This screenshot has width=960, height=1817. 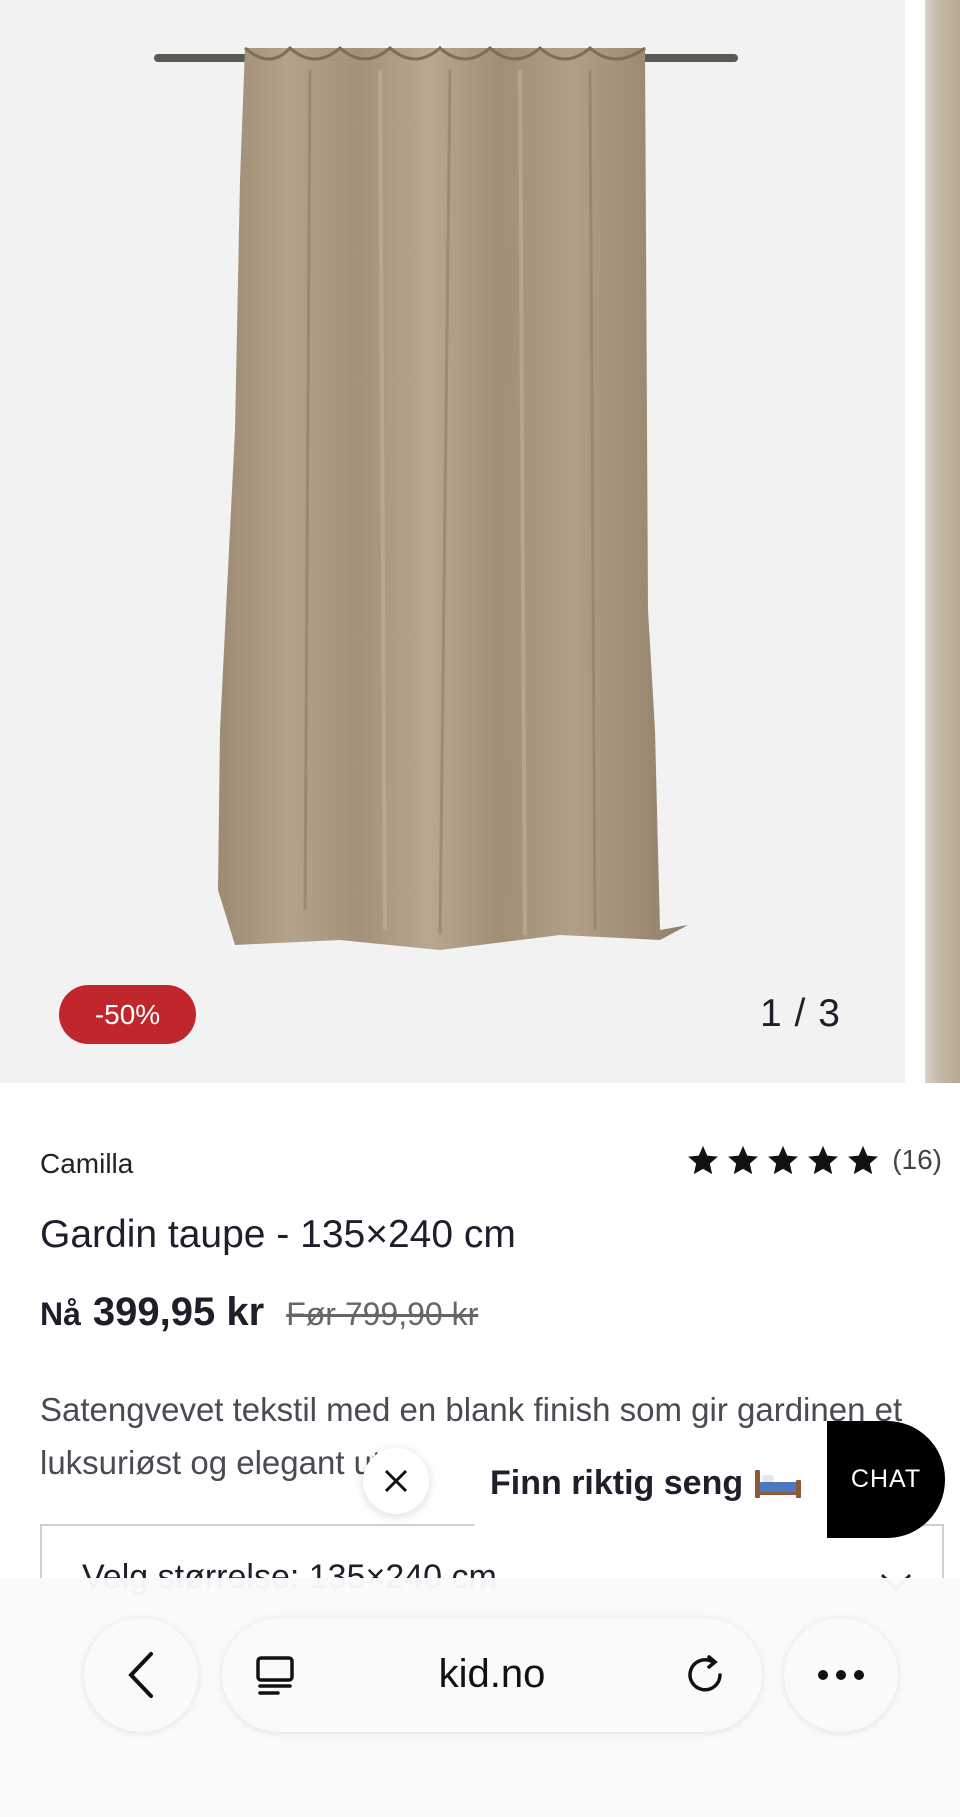 What do you see at coordinates (917, 1159) in the screenshot?
I see `rating-count: (16)` at bounding box center [917, 1159].